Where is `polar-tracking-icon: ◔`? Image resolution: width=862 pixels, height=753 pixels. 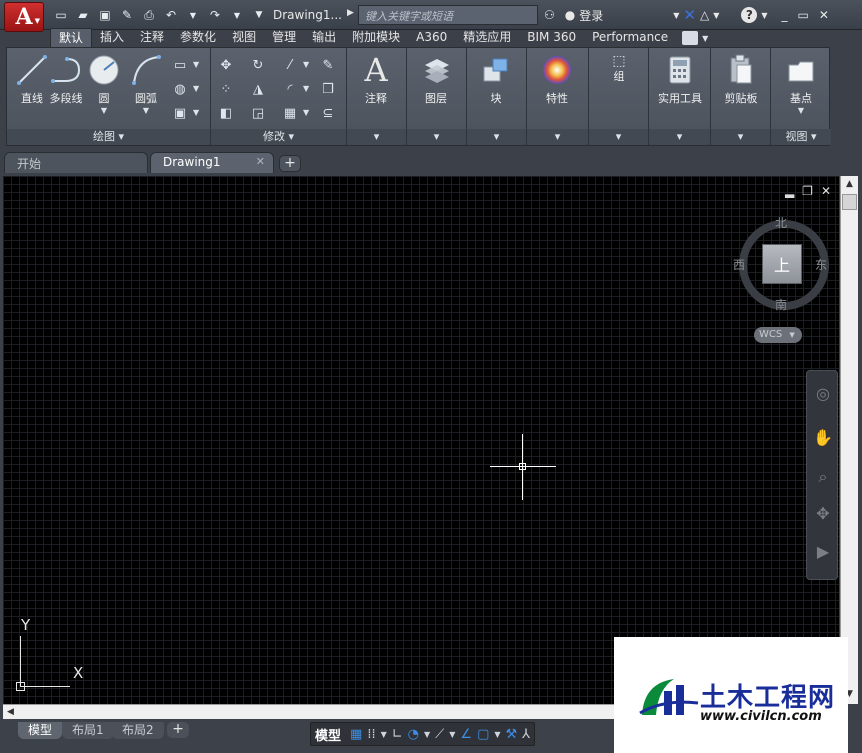 polar-tracking-icon: ◔ is located at coordinates (413, 734).